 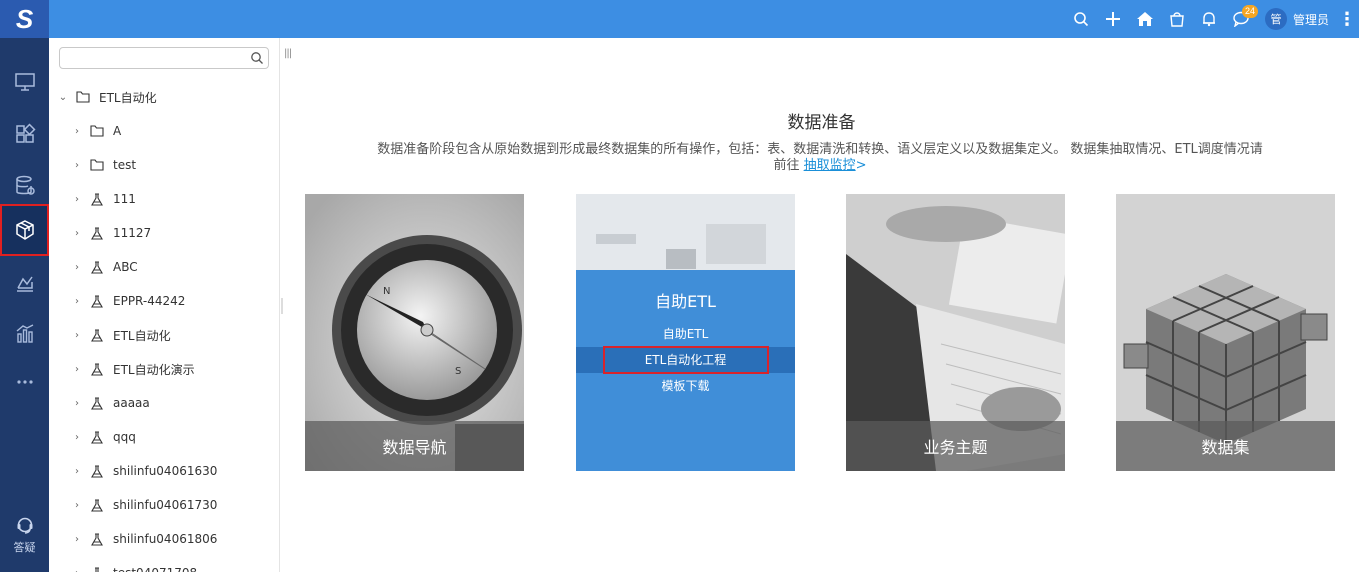 I want to click on avatar: 管, so click(x=1275, y=19).